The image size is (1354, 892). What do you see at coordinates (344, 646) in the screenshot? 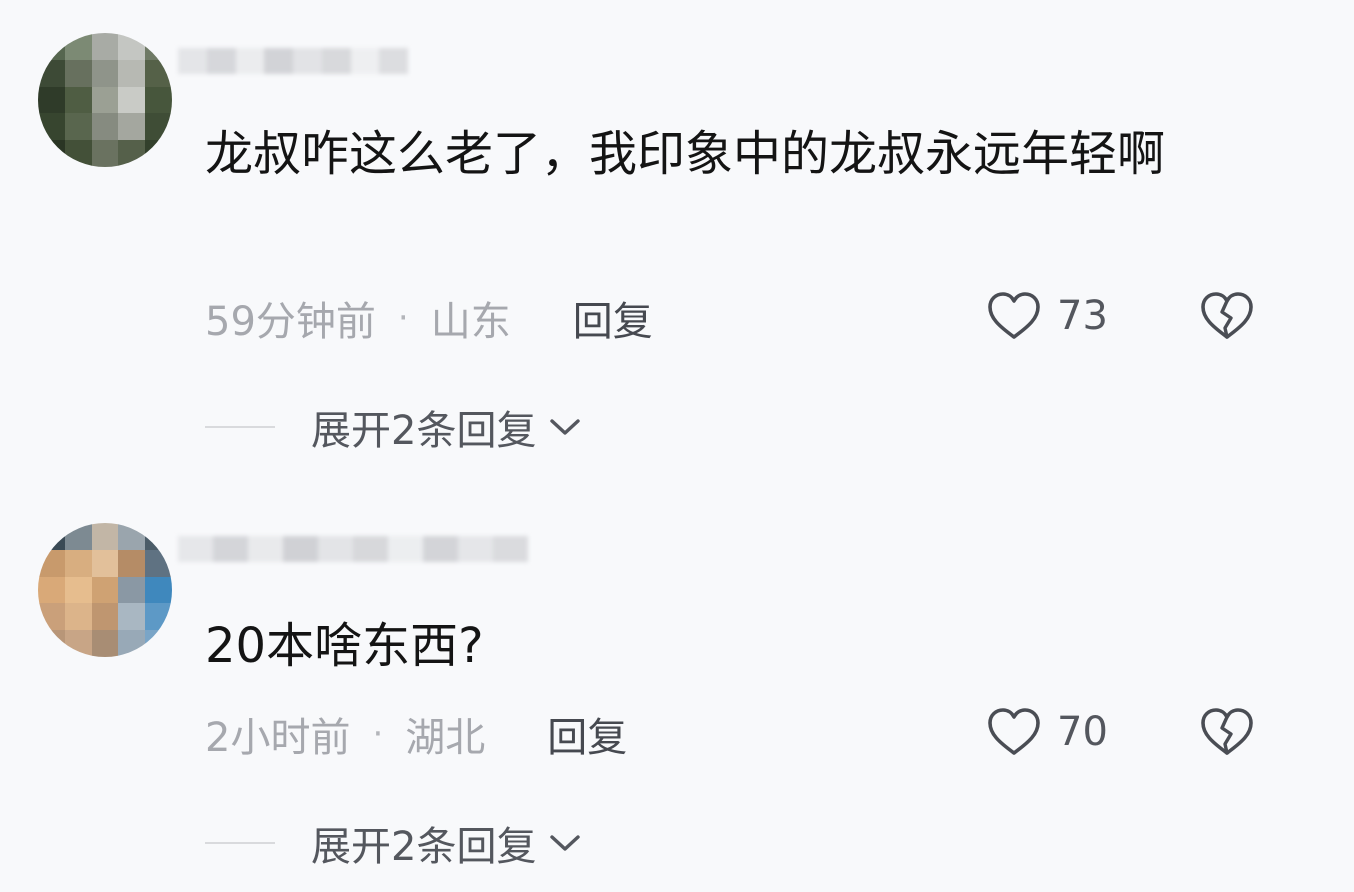
I see `comment-text: 20本啥东西?` at bounding box center [344, 646].